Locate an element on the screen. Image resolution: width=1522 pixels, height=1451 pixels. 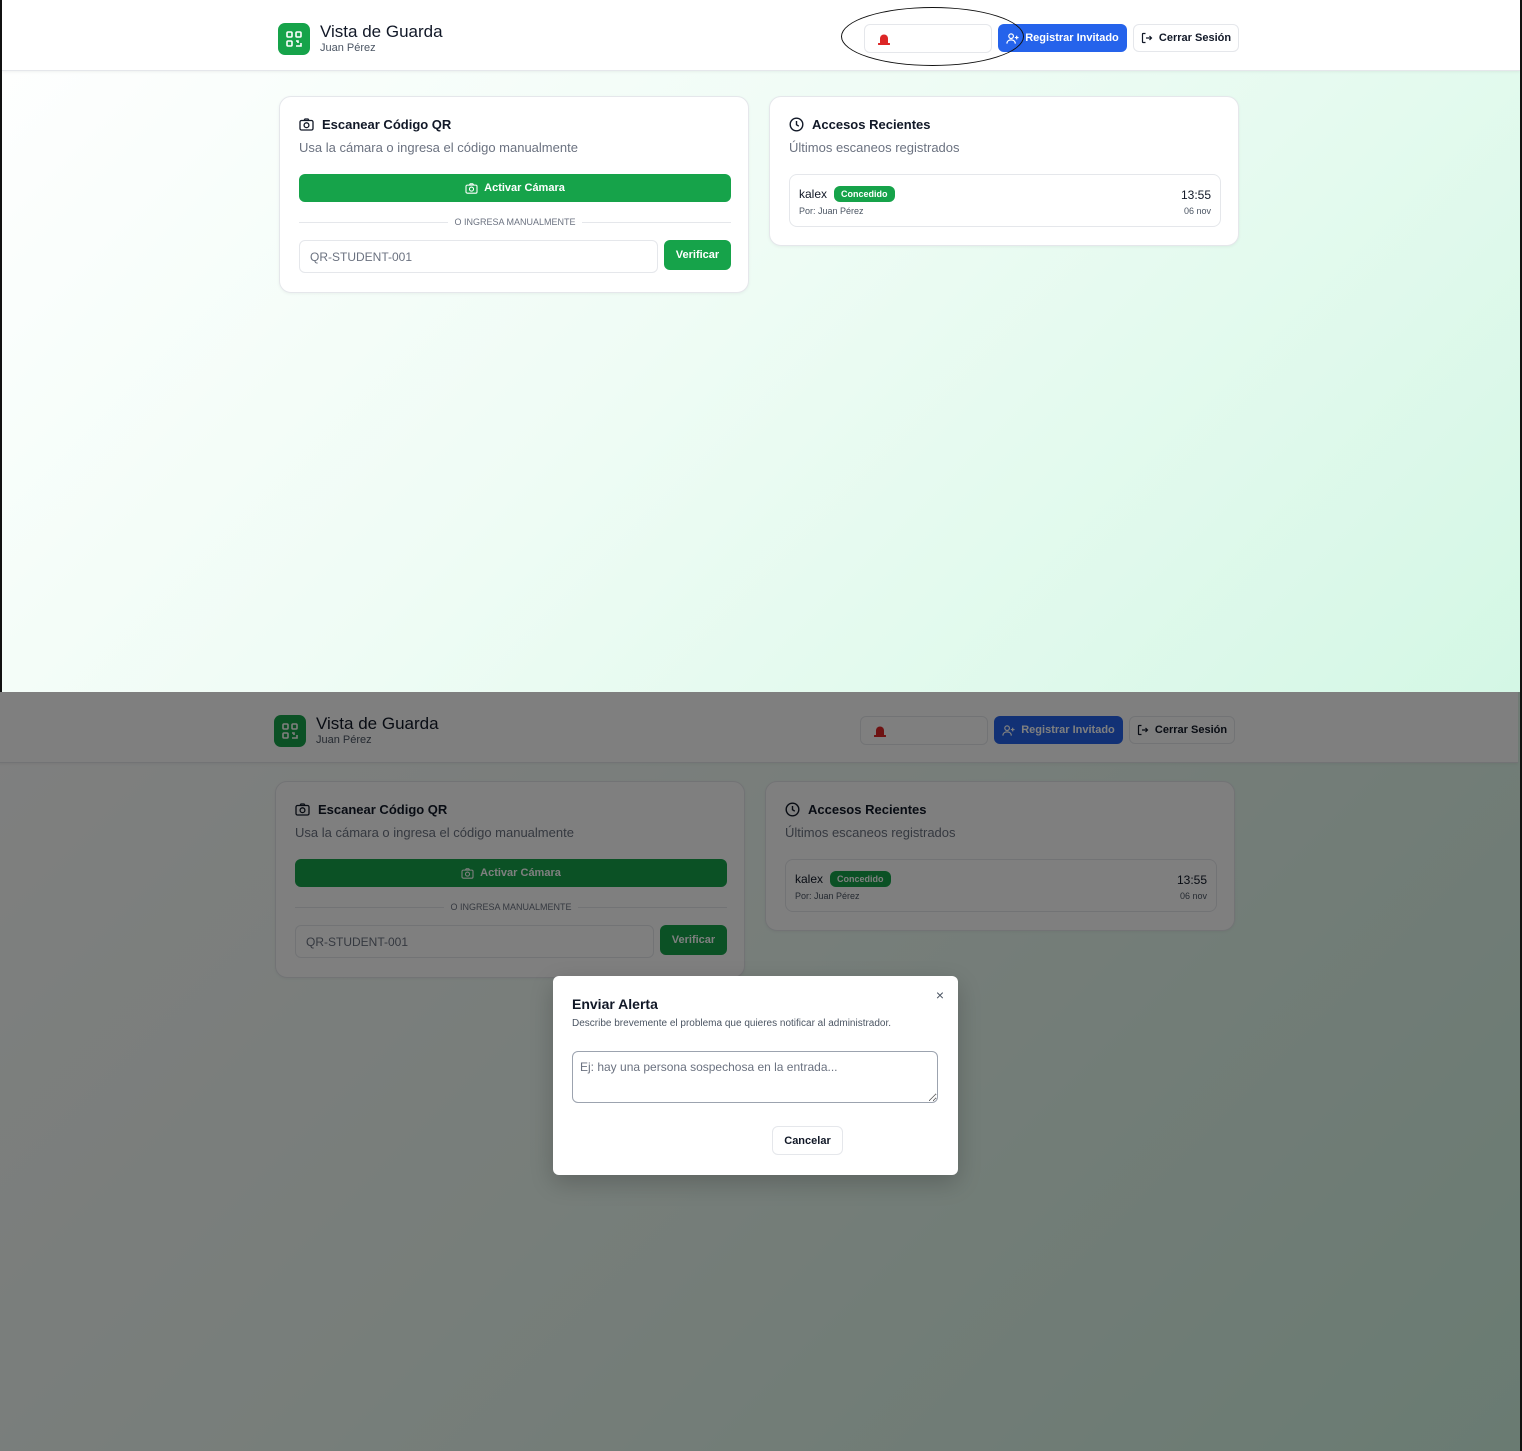
logout-button: Cerrar Sesión is located at coordinates (1186, 38).